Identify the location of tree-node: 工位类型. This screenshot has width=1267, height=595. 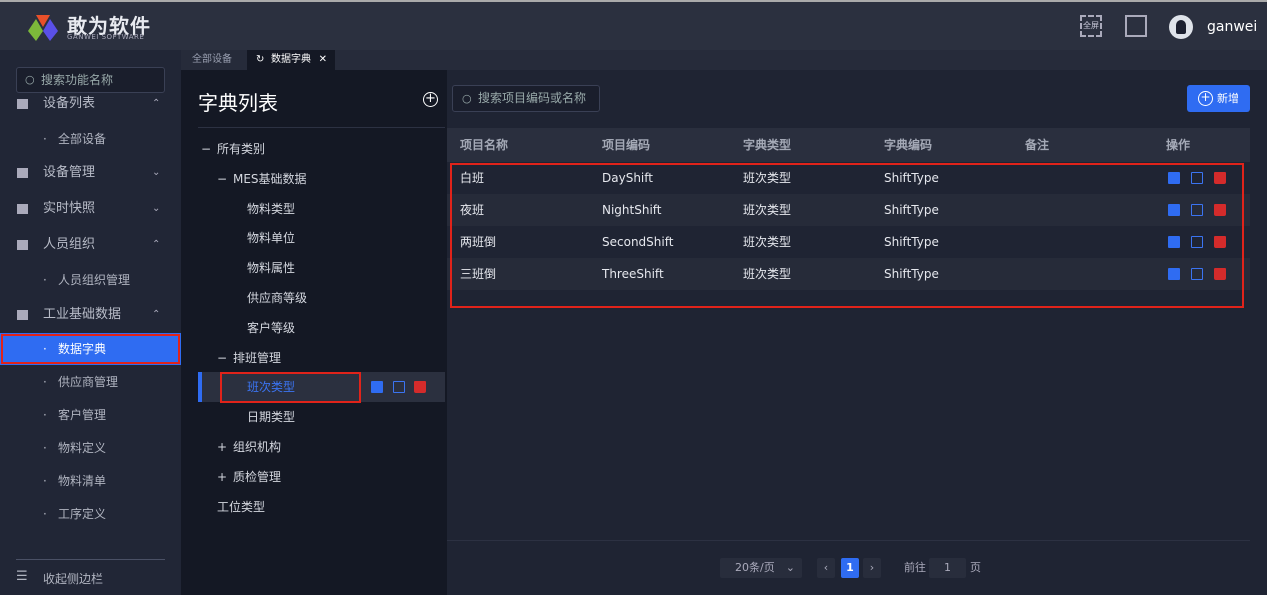
(313, 507).